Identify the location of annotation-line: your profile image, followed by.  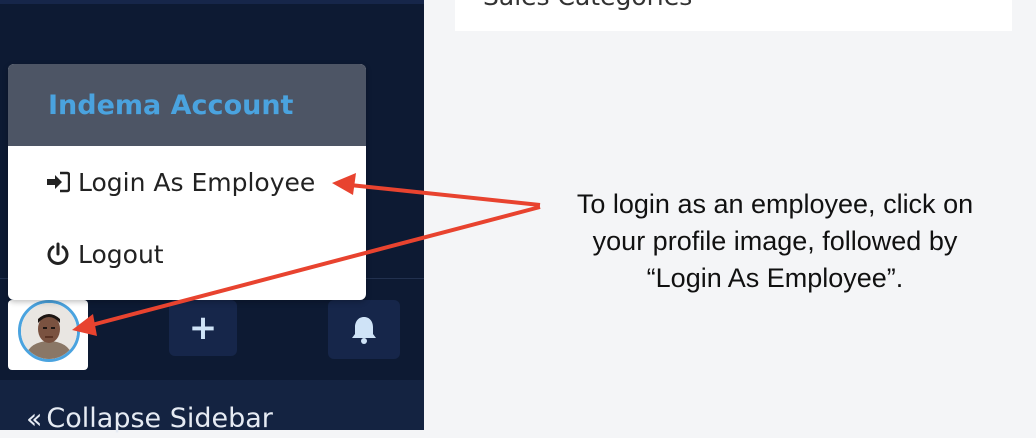
(775, 241).